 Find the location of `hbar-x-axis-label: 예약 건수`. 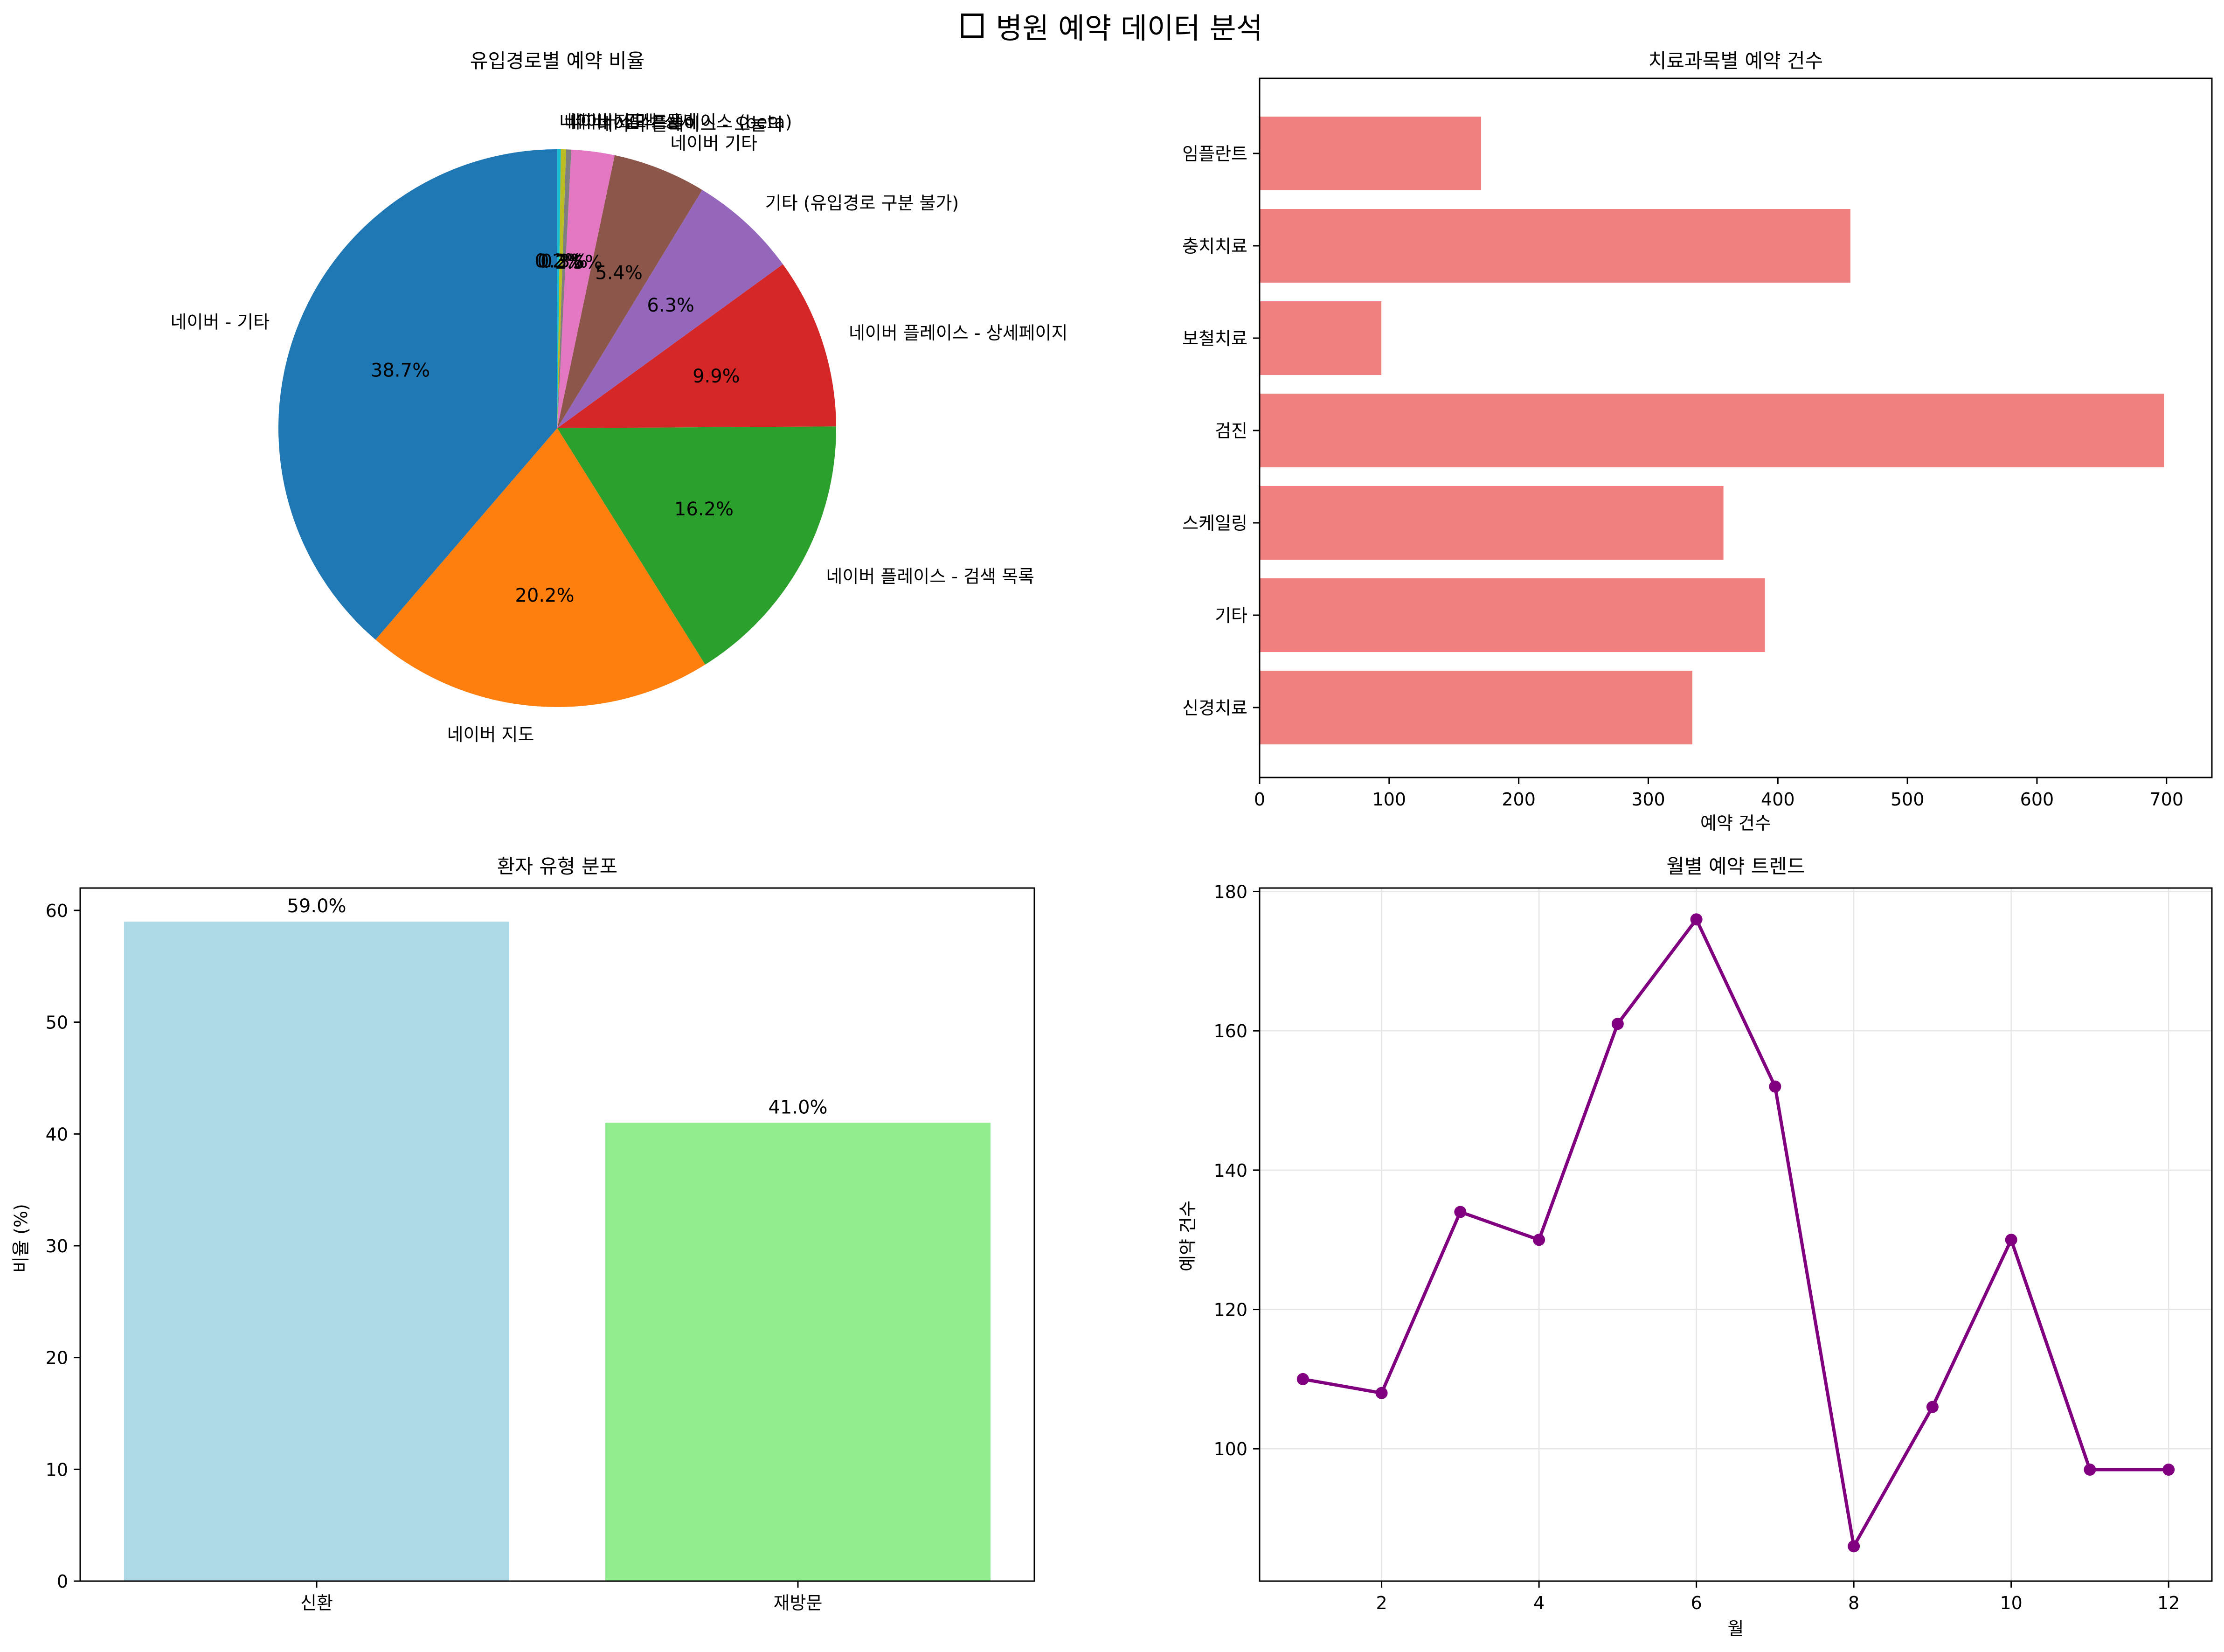

hbar-x-axis-label: 예약 건수 is located at coordinates (1735, 823).